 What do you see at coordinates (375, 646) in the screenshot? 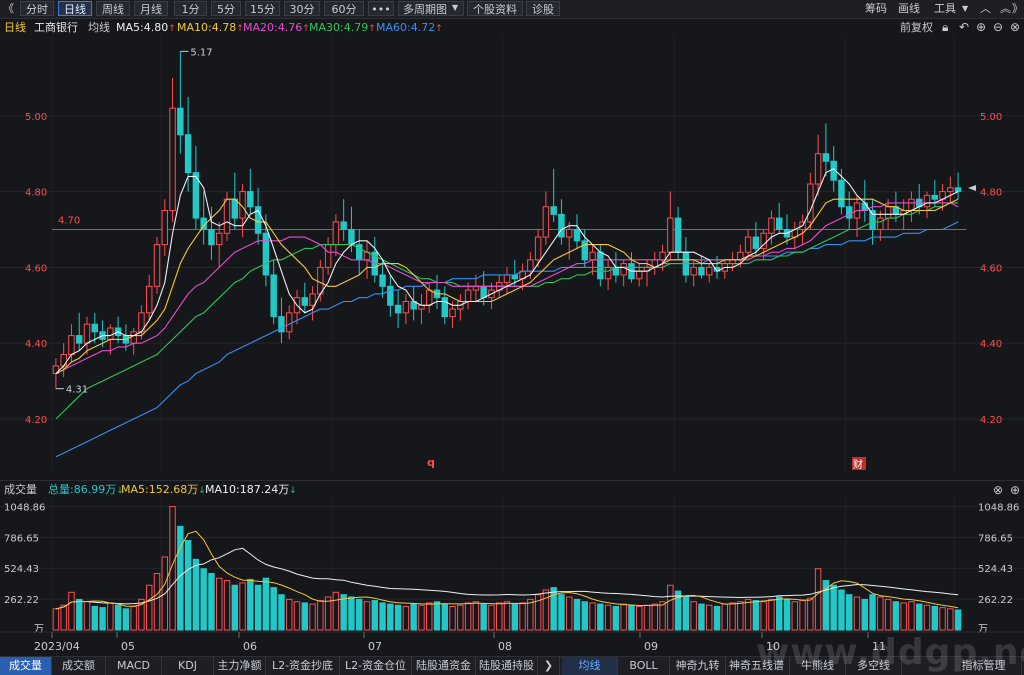
I see `x-tick-label: 07` at bounding box center [375, 646].